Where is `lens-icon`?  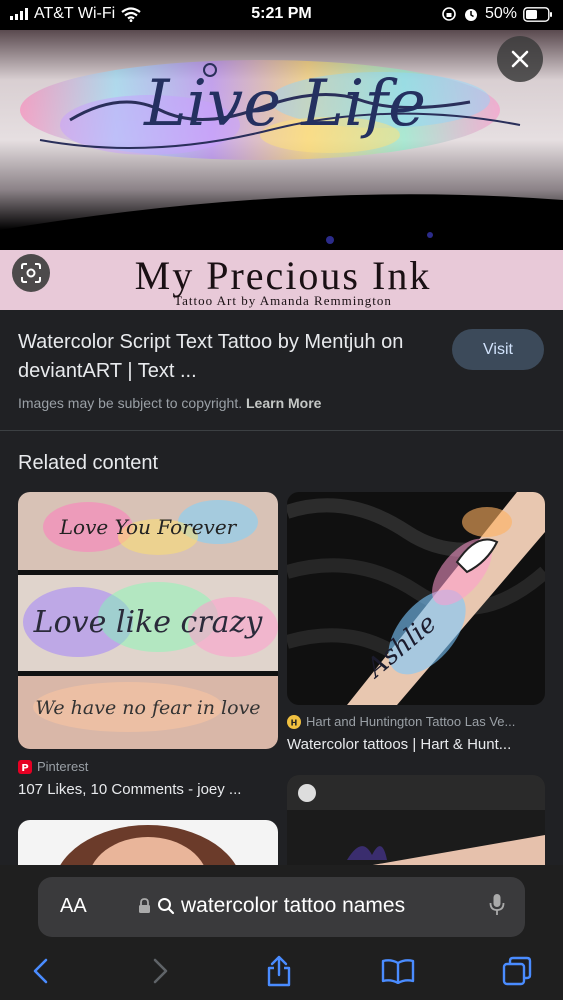
lens-icon is located at coordinates (31, 273).